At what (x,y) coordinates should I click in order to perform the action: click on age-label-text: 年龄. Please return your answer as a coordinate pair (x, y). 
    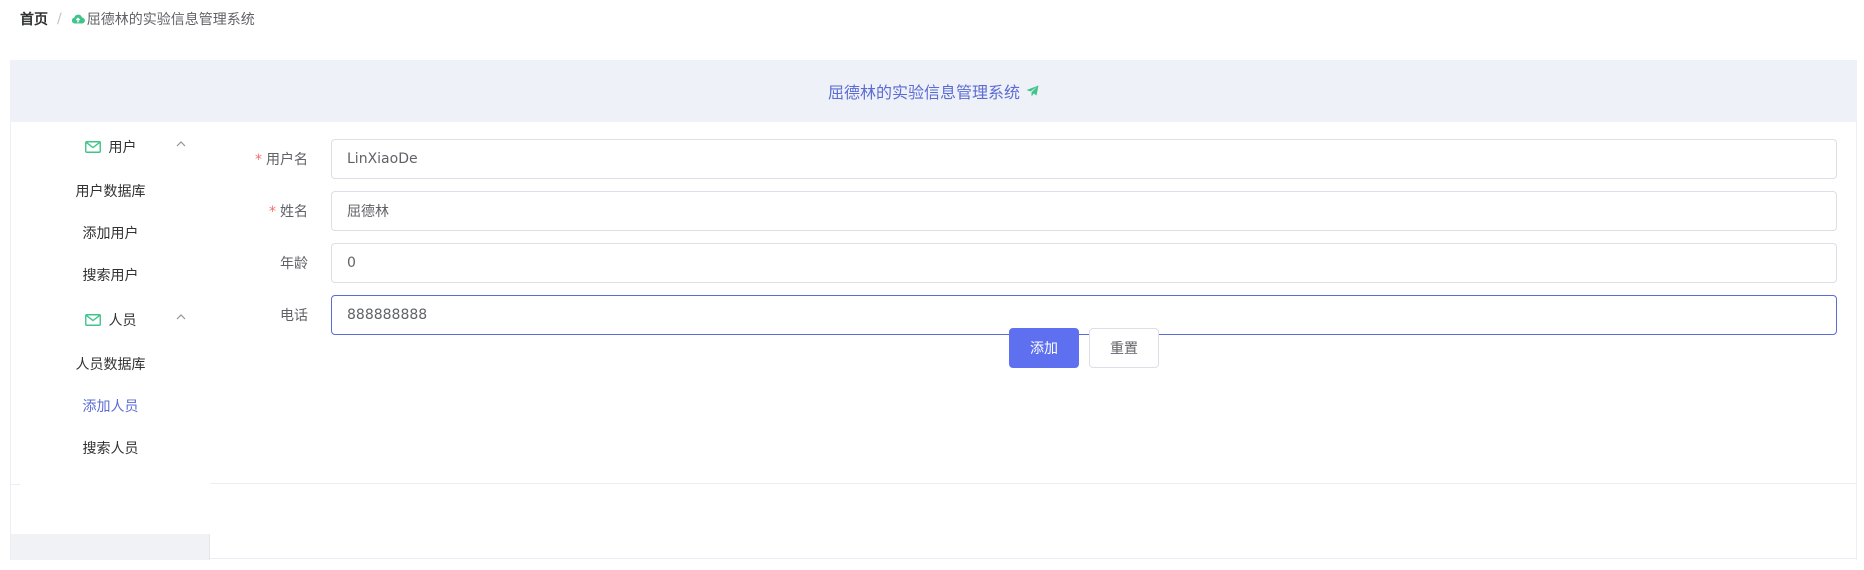
    Looking at the image, I should click on (294, 264).